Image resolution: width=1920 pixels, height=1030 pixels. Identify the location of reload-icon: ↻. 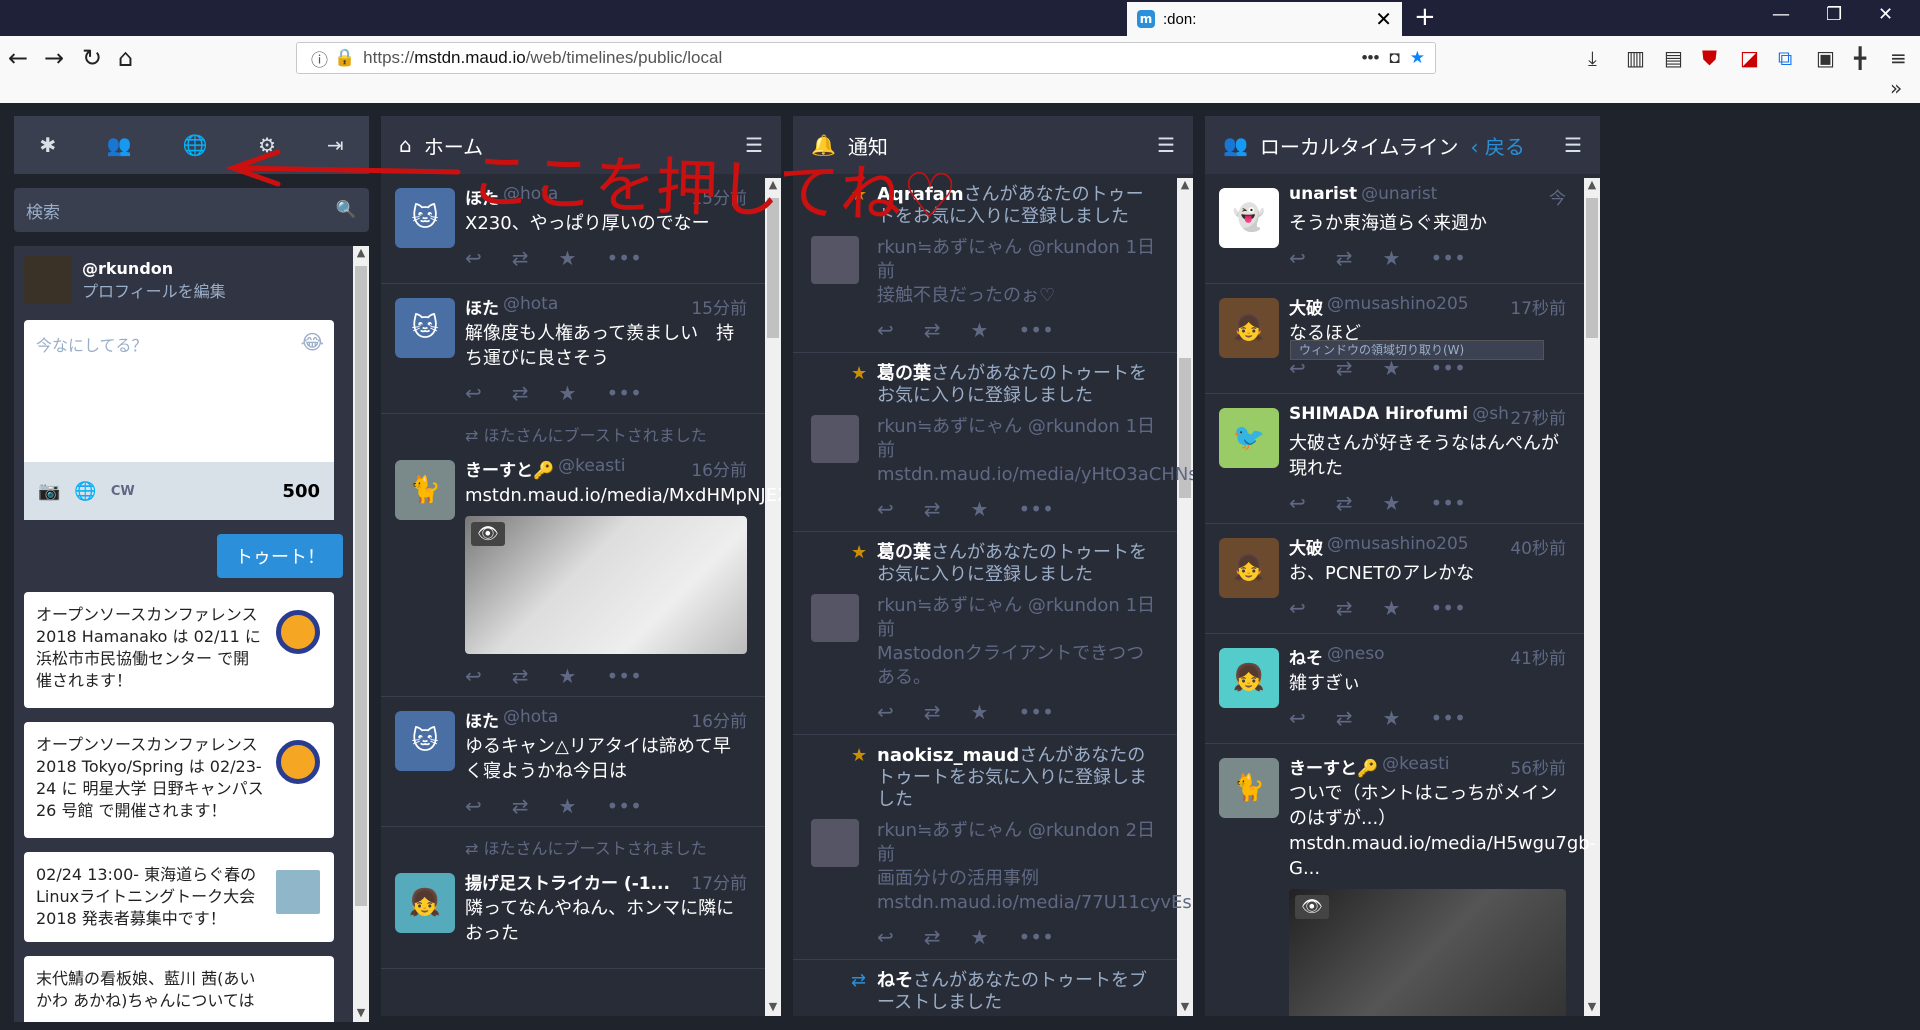
(92, 58).